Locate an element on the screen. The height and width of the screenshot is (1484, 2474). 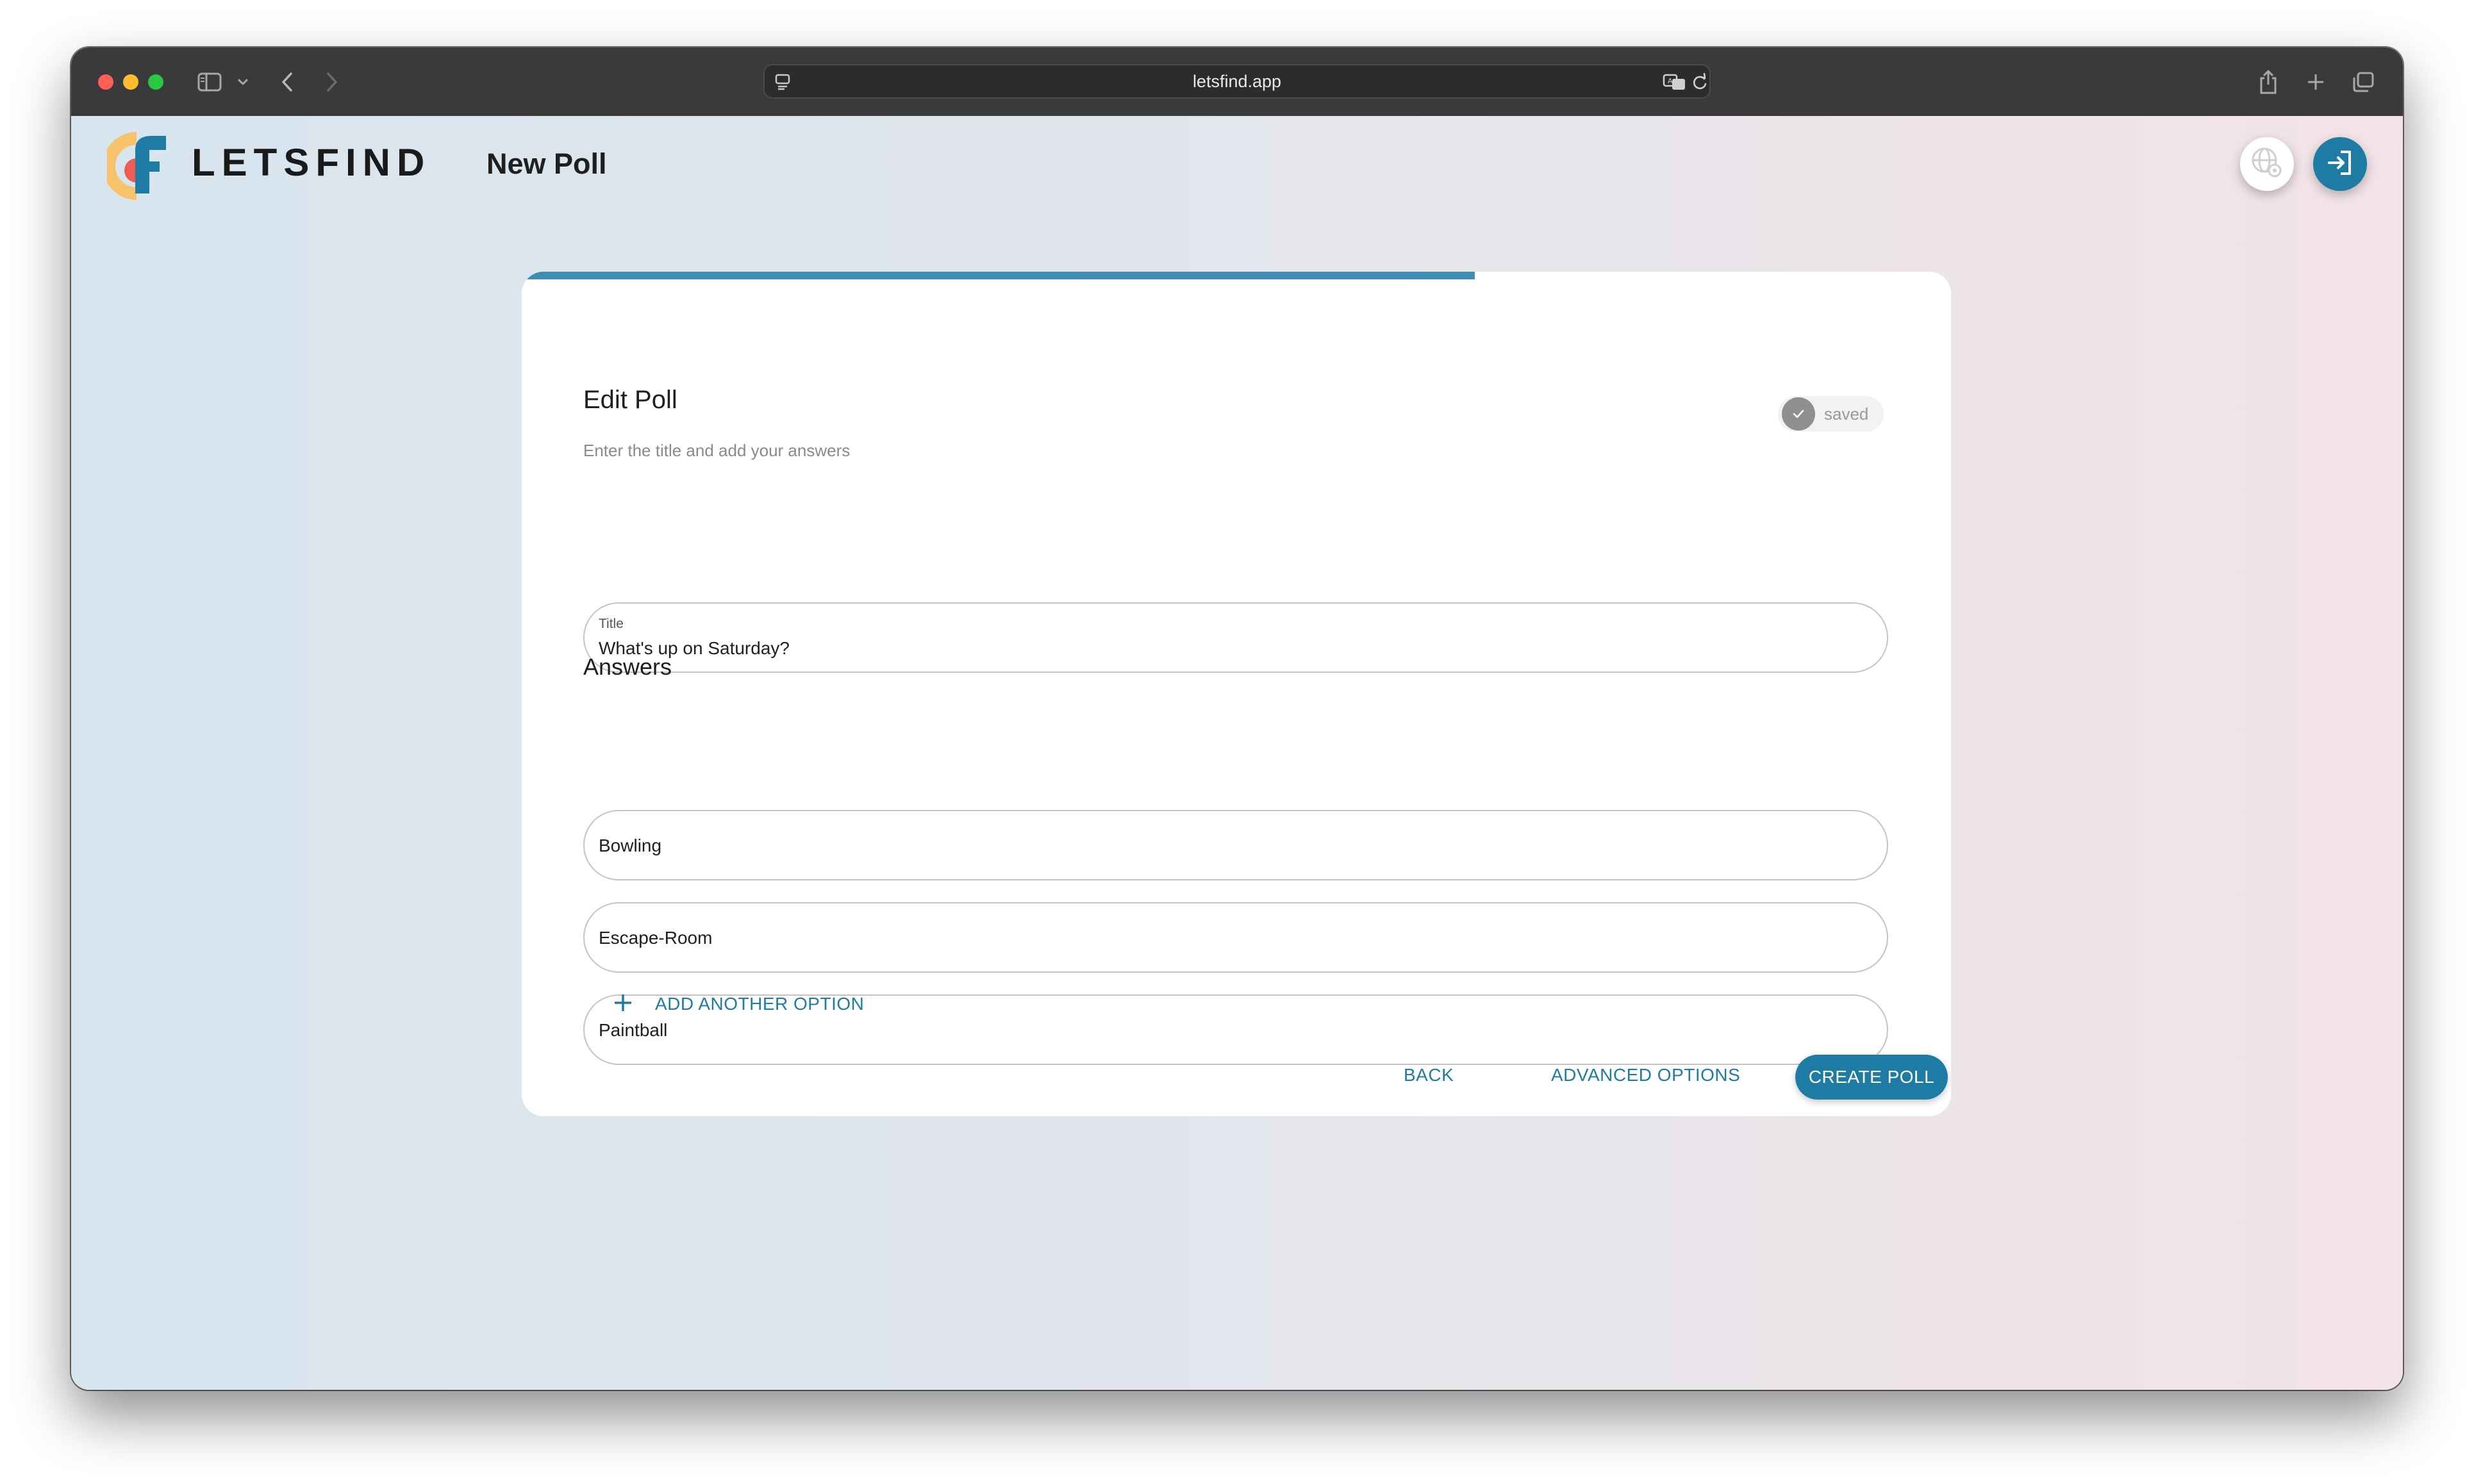
saved-status-badge: saved is located at coordinates (1831, 414).